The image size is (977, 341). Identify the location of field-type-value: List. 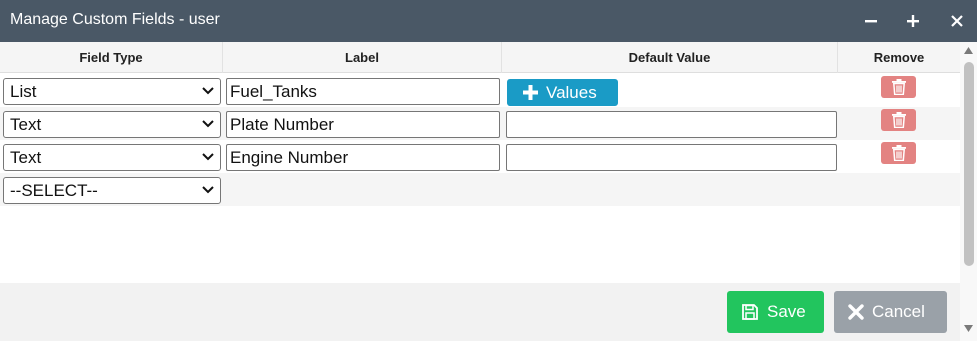
(23, 91).